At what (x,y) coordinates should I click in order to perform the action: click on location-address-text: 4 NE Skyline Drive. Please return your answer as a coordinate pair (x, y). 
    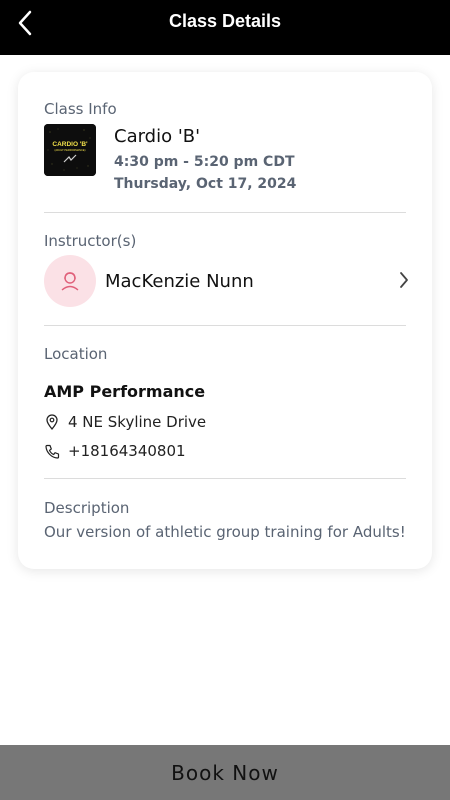
    Looking at the image, I should click on (137, 422).